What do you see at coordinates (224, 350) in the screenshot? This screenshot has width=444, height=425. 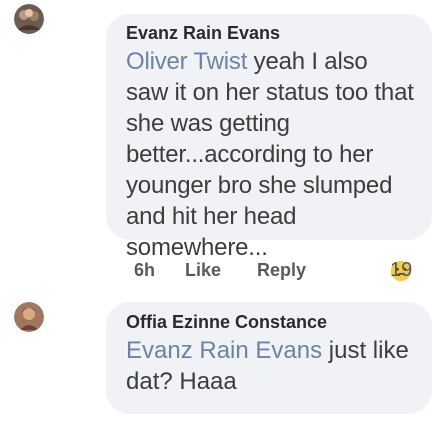 I see `mention-link: Evanz Rain Evans` at bounding box center [224, 350].